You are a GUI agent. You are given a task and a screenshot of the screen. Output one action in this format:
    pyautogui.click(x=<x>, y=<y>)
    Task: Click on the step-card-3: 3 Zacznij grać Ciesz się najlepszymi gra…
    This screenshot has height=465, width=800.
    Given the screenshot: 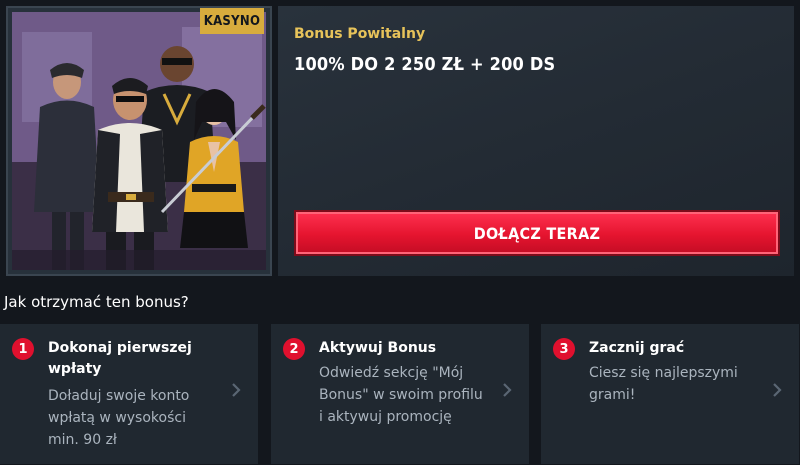 What is the action you would take?
    pyautogui.click(x=670, y=394)
    